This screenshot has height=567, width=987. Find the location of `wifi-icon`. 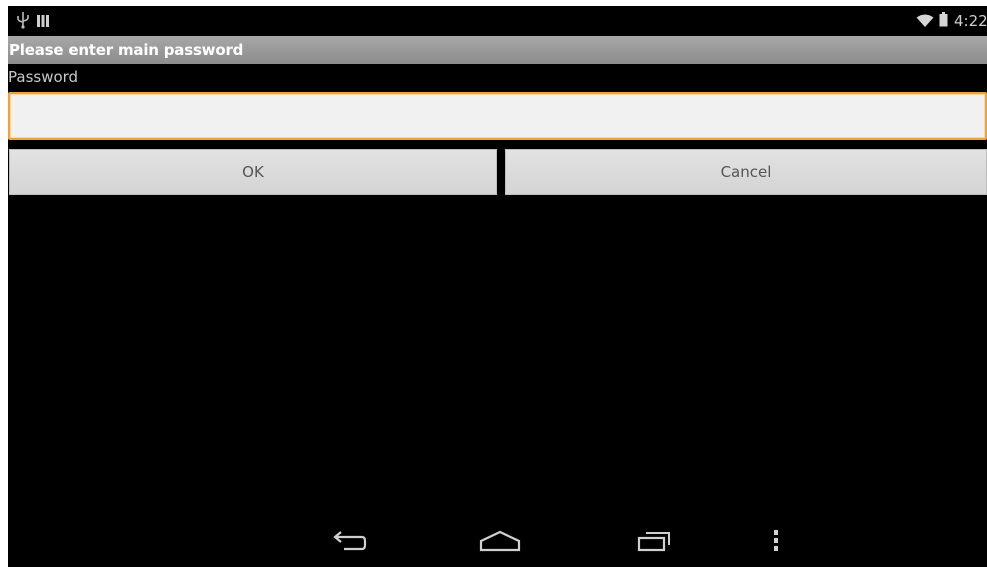

wifi-icon is located at coordinates (925, 20).